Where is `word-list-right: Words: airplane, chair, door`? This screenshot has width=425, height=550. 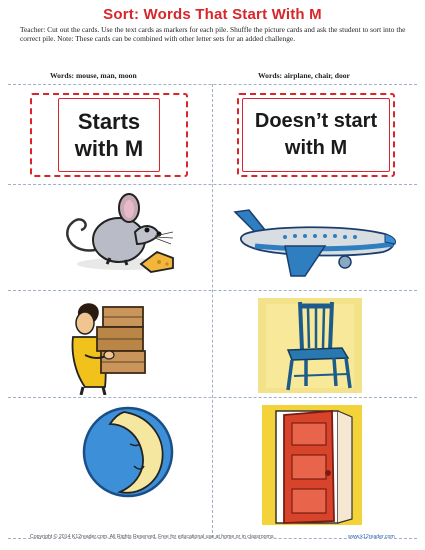
word-list-right: Words: airplane, chair, door is located at coordinates (304, 75).